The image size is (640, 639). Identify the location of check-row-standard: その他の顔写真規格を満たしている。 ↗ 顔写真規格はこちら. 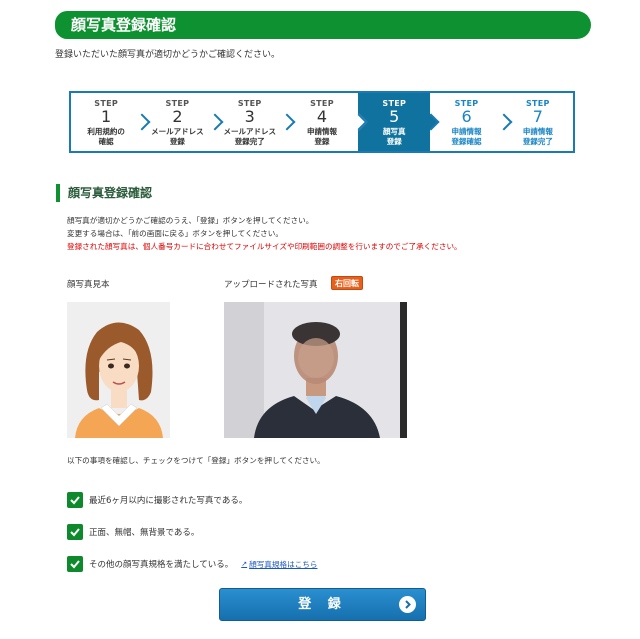
(192, 564).